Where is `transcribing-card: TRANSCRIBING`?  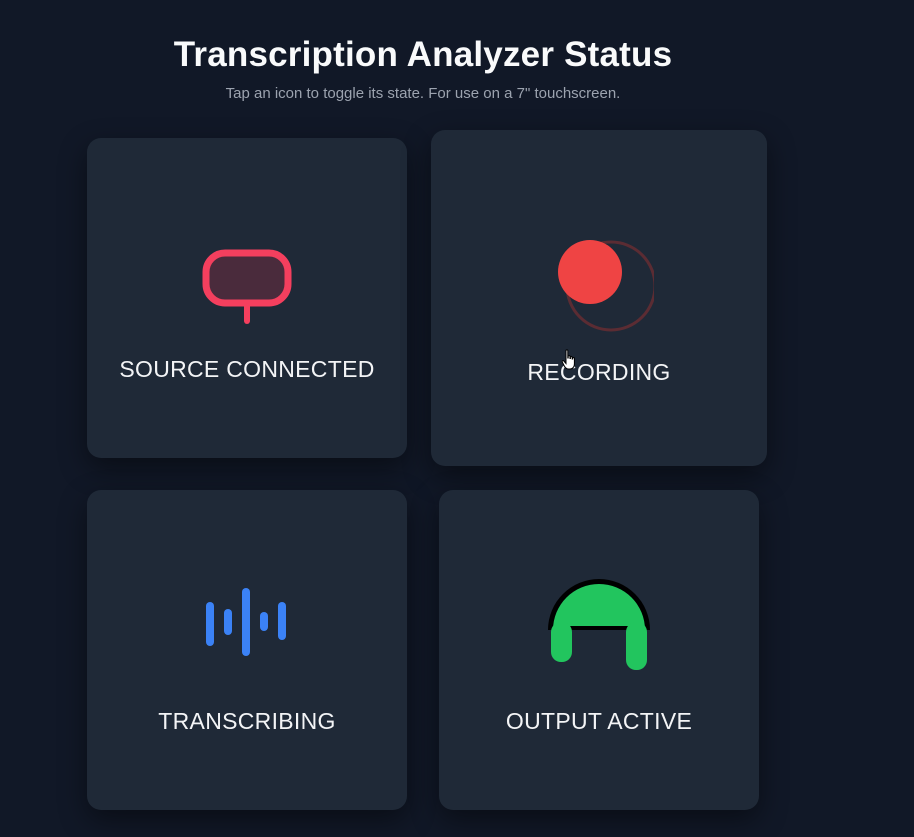
transcribing-card: TRANSCRIBING is located at coordinates (247, 650).